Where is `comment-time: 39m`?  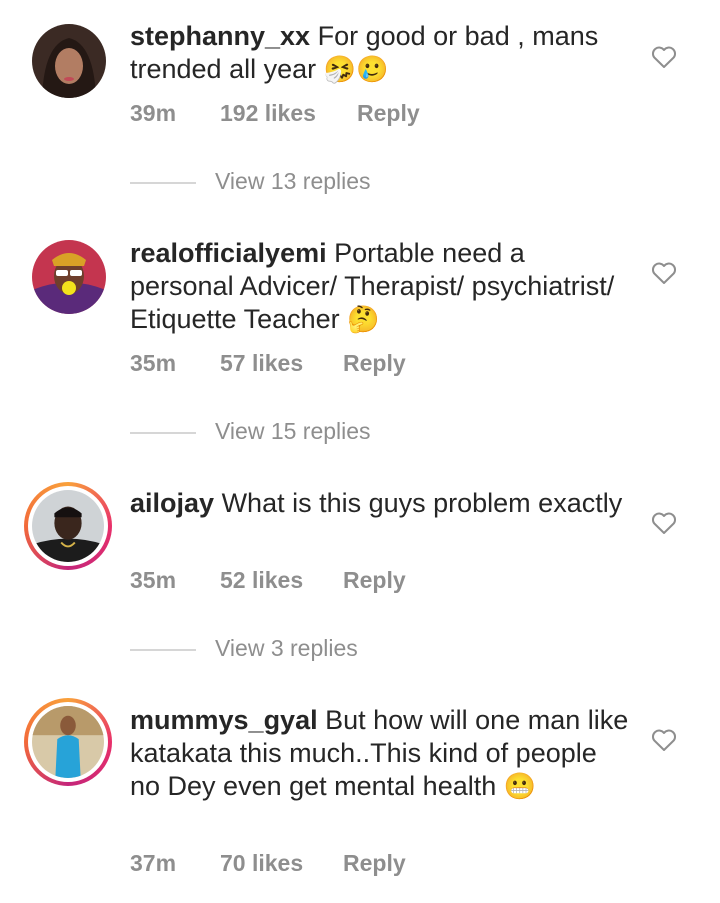 comment-time: 39m is located at coordinates (153, 113).